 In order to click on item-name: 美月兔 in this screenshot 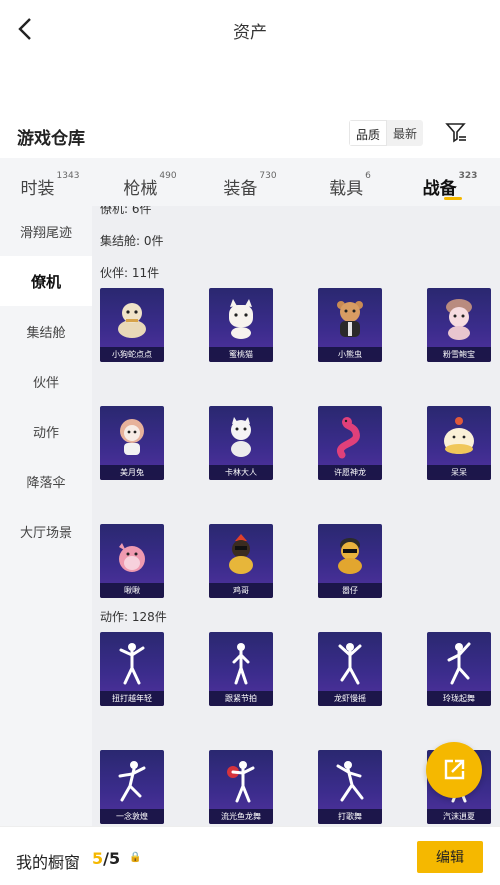, I will do `click(132, 472)`.